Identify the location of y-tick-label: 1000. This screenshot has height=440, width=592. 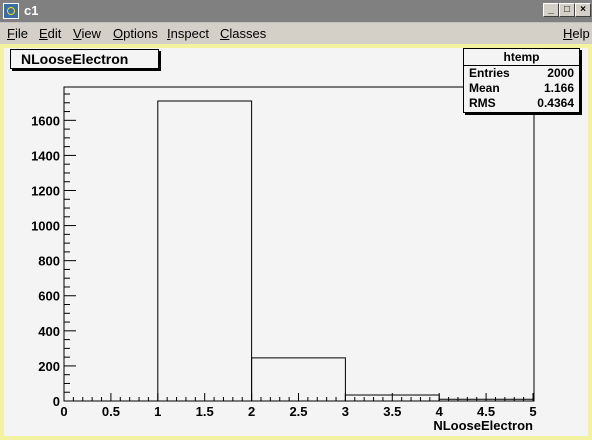
(45, 226).